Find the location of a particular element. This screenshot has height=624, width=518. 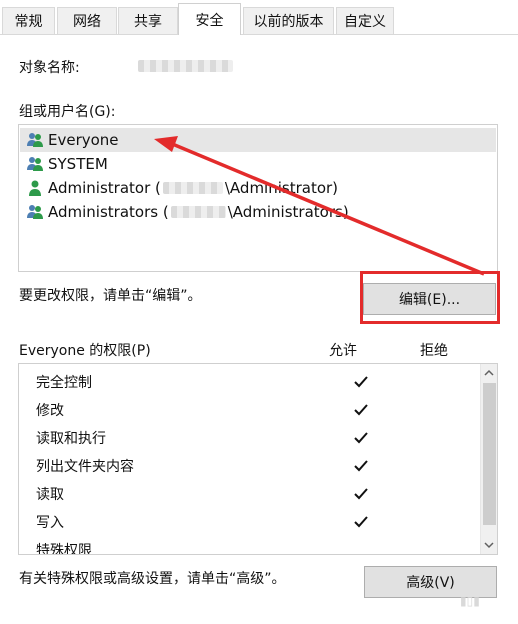

permission-row-modify: 修改 is located at coordinates (251, 410).